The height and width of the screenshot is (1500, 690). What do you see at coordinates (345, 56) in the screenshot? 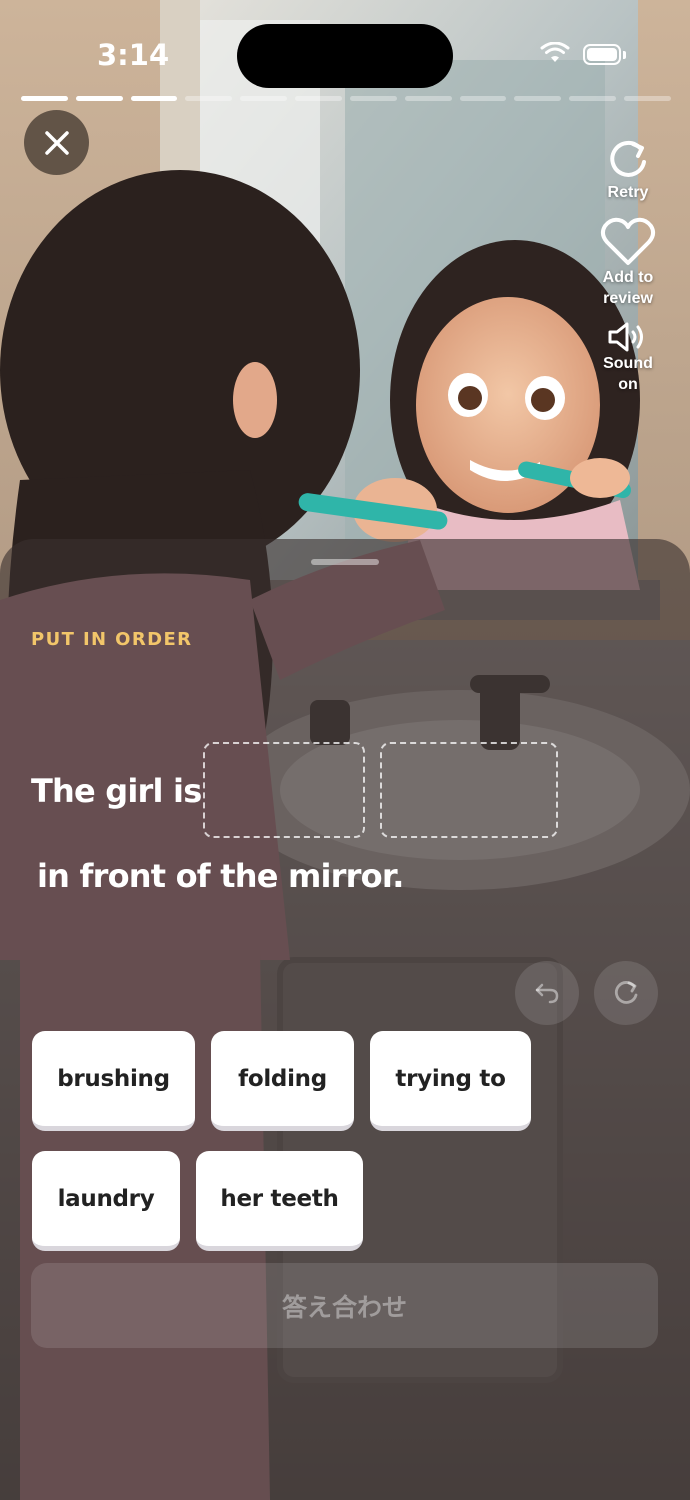
I see `dynamic-island` at bounding box center [345, 56].